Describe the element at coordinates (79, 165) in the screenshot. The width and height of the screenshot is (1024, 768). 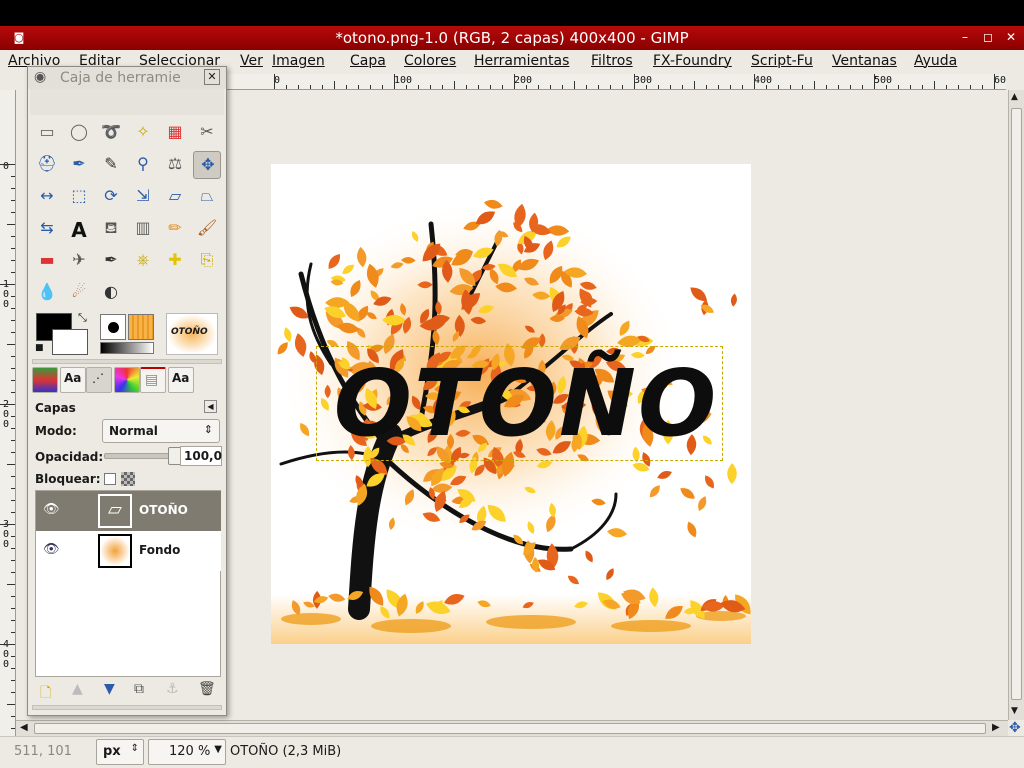
I see `paths-tool-icon: ✒` at that location.